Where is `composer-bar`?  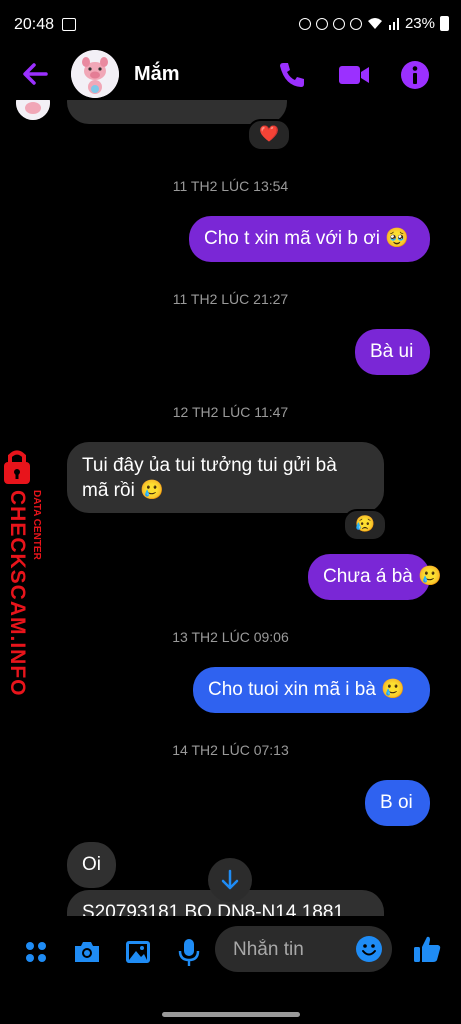 composer-bar is located at coordinates (230, 951).